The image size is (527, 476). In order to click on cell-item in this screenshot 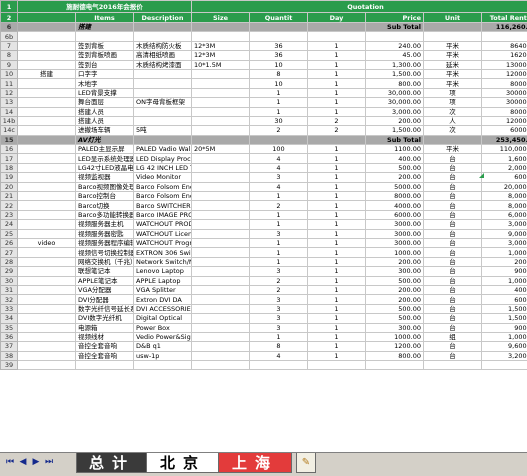, I will do `click(105, 365)`.